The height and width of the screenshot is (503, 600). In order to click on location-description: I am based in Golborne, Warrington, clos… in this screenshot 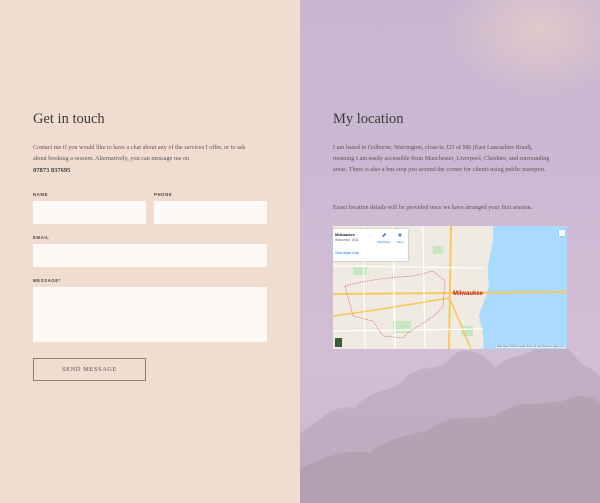, I will do `click(463, 158)`.